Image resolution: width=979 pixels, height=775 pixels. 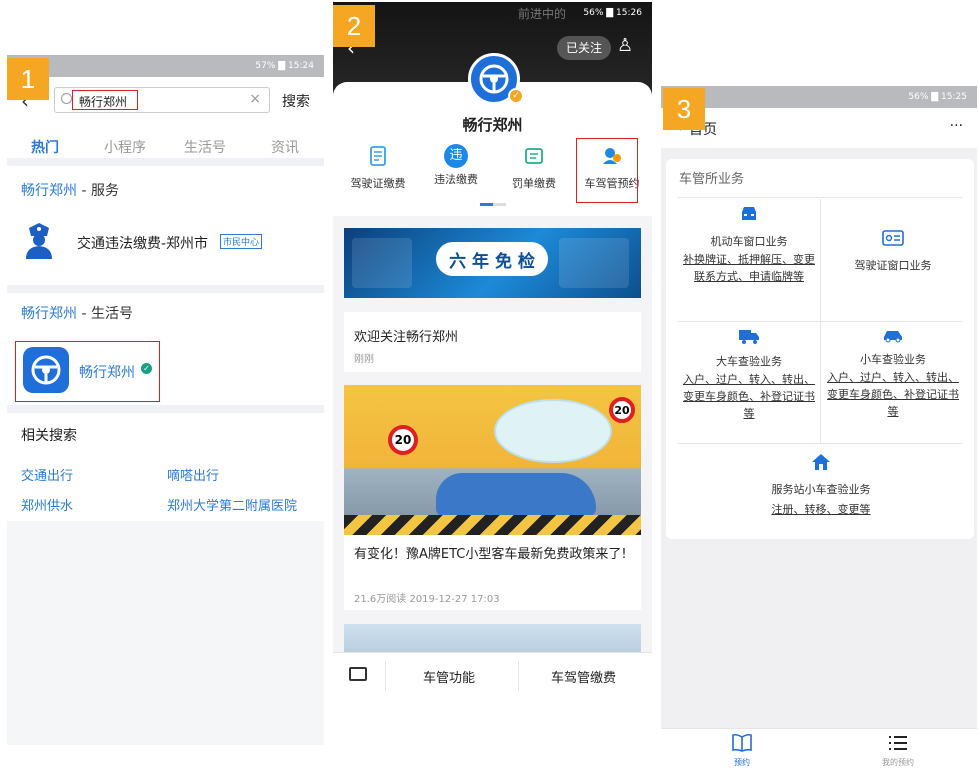 I want to click on service-section: 畅行郑州 - 服务 交通违法缴费-郑州市 市民中心, so click(x=165, y=225).